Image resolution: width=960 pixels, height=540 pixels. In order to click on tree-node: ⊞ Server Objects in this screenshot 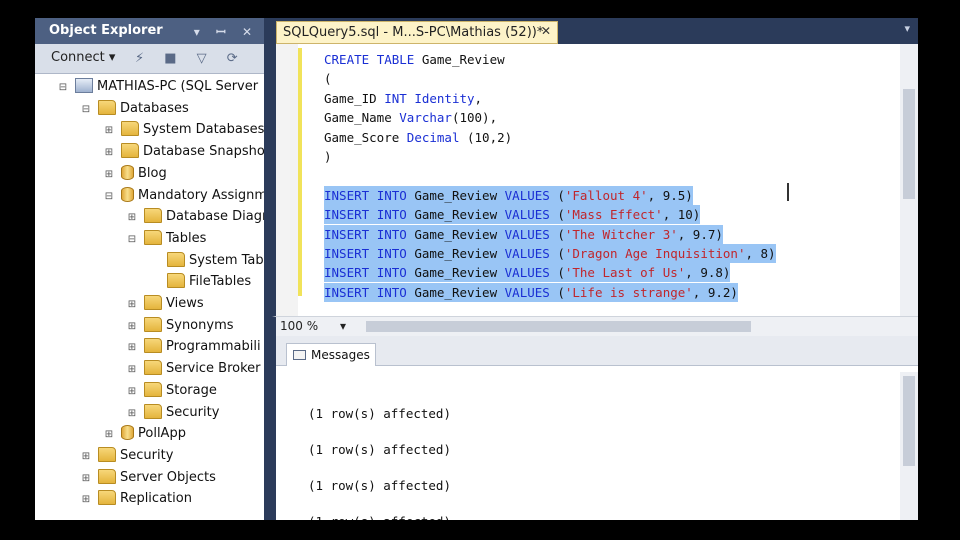, I will do `click(148, 477)`.